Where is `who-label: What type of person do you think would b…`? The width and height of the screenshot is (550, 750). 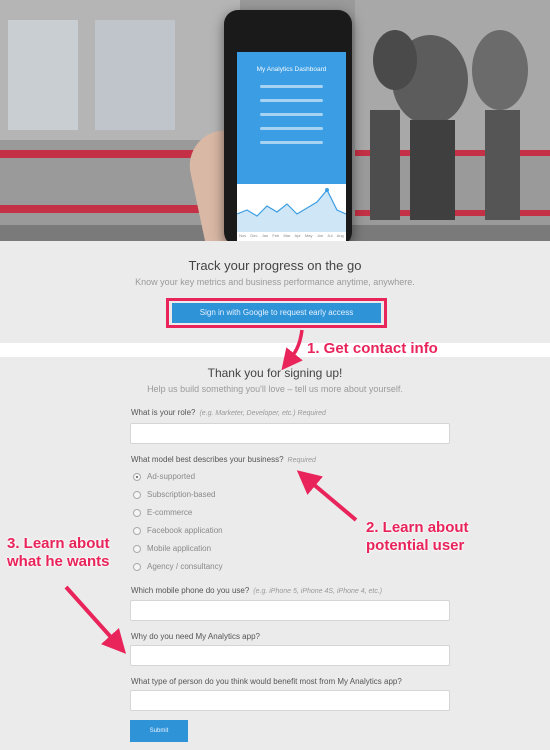
who-label: What type of person do you think would b… is located at coordinates (266, 681).